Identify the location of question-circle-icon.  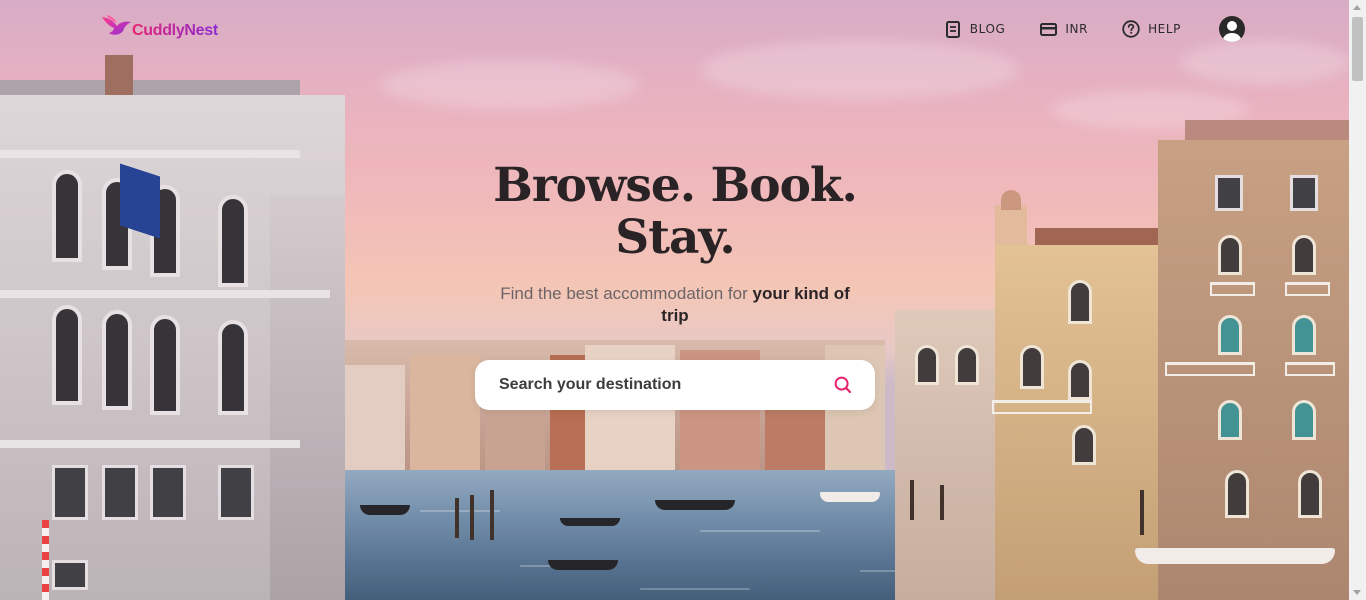
(1131, 29).